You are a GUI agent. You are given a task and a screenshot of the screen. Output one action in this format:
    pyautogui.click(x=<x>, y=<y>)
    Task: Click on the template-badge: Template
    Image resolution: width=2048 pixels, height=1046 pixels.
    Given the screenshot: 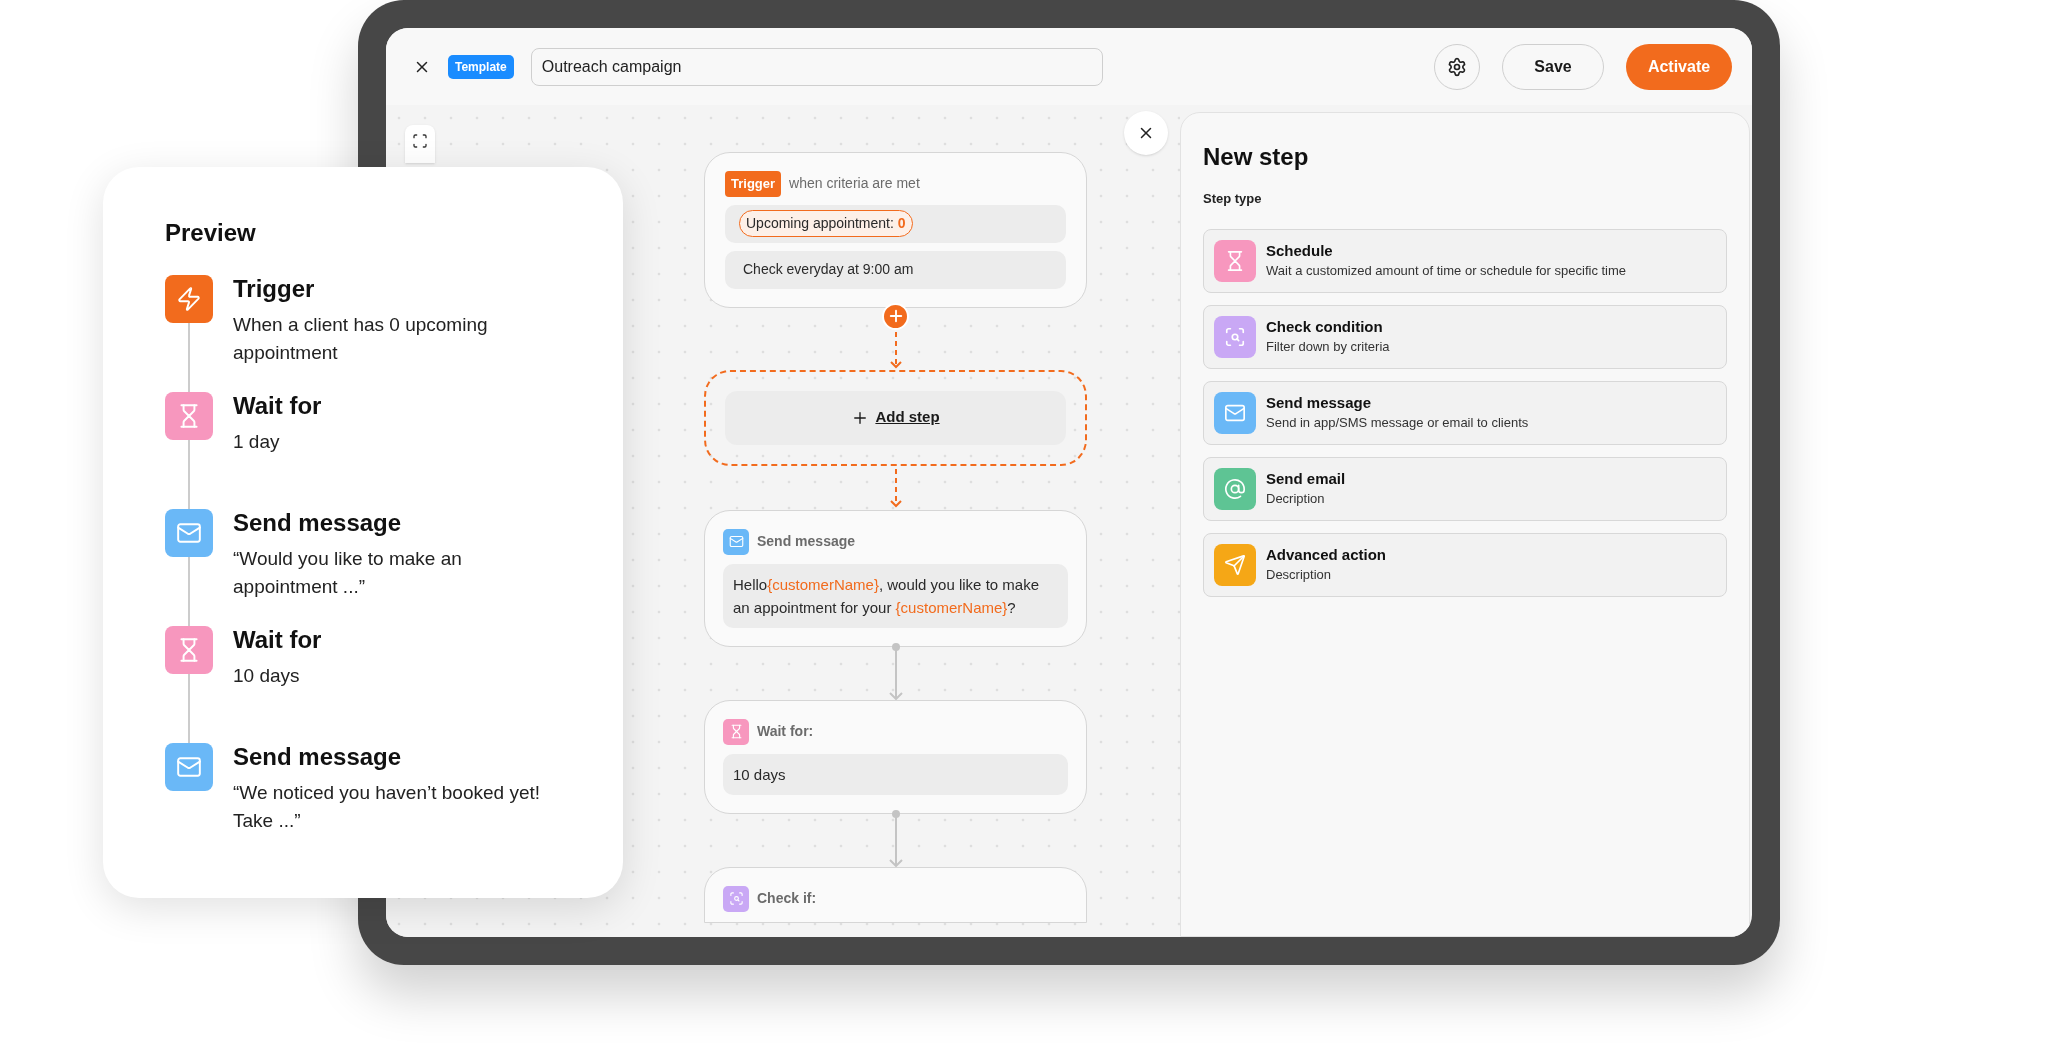 What is the action you would take?
    pyautogui.click(x=481, y=66)
    